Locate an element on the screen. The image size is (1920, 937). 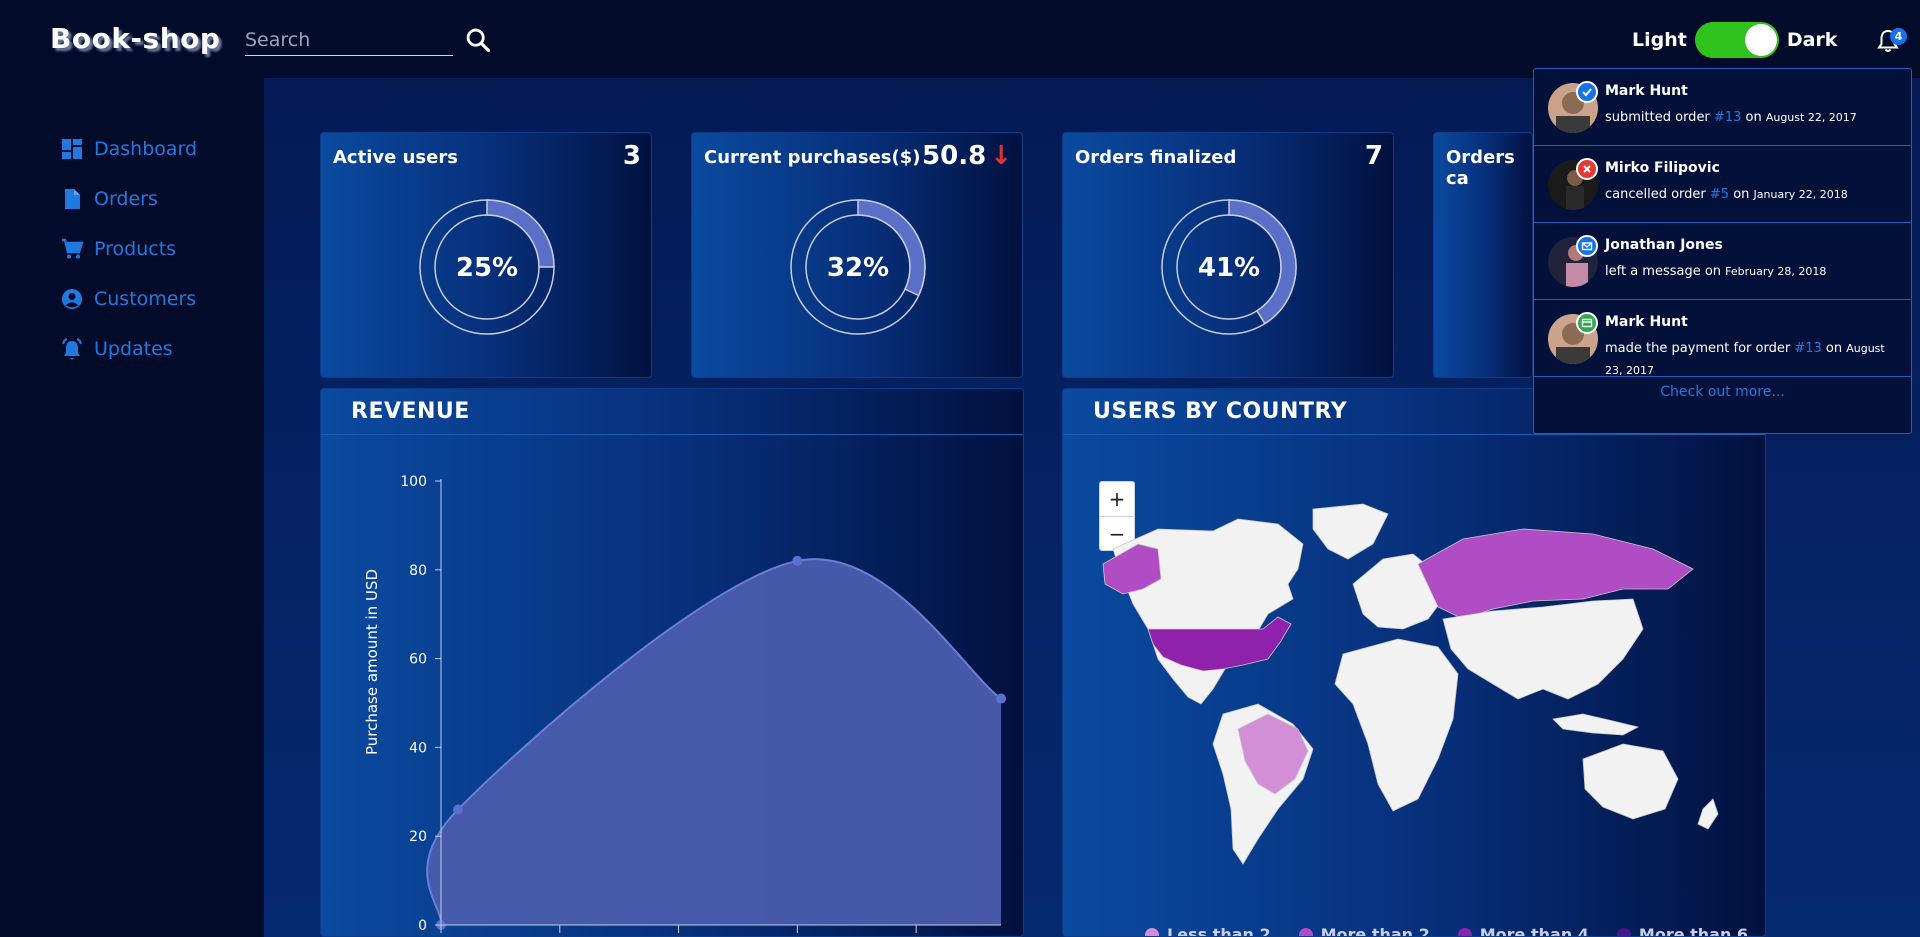
donut-percent: 25% is located at coordinates (487, 268).